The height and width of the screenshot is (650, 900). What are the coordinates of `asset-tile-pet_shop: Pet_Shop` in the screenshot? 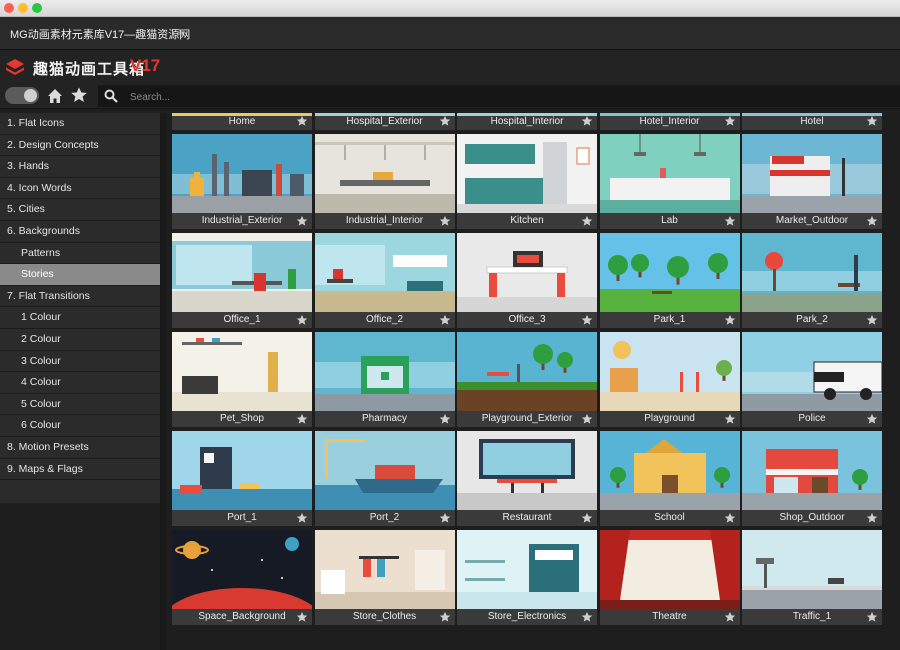 It's located at (242, 379).